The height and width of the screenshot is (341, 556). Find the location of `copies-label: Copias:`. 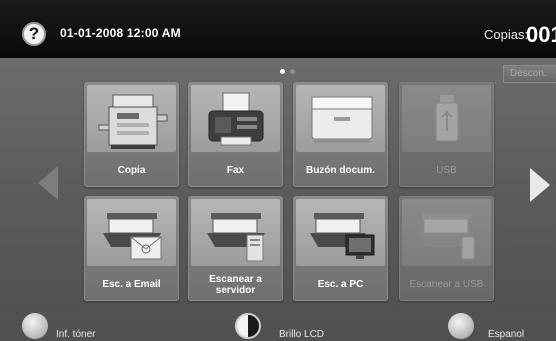

copies-label: Copias: is located at coordinates (506, 34).